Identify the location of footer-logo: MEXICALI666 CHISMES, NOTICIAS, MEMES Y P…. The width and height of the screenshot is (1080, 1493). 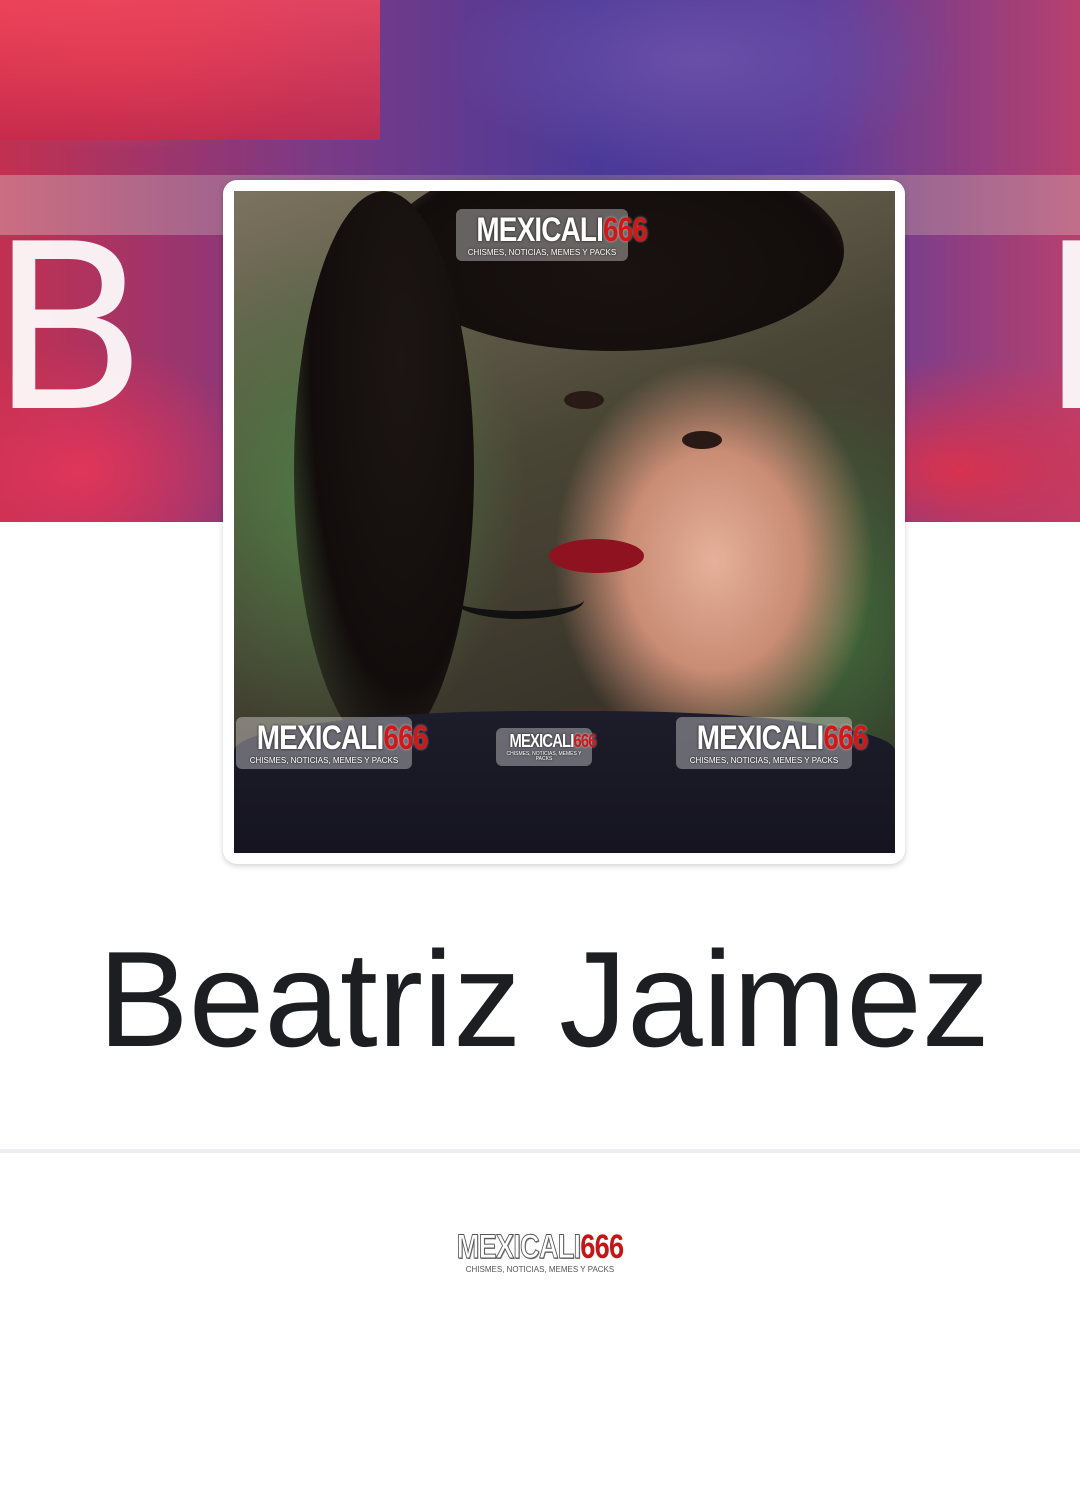
(540, 1252).